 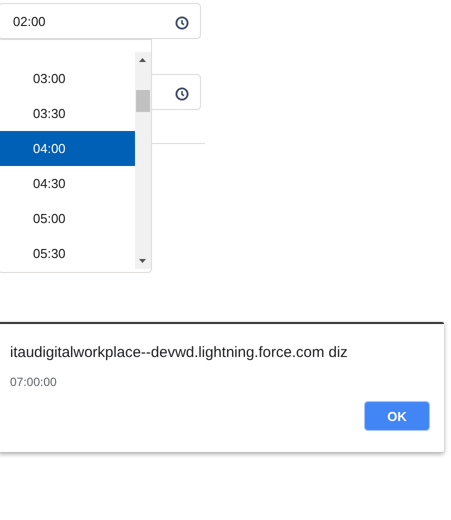 What do you see at coordinates (34, 382) in the screenshot?
I see `dialog-message: 07:00:00` at bounding box center [34, 382].